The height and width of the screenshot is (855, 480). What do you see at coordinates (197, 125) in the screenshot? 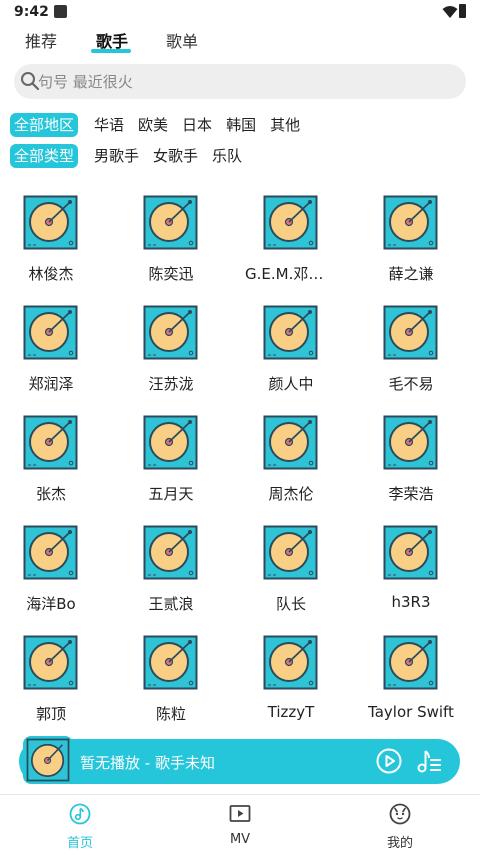
I see `filter-region-japan: 日本` at bounding box center [197, 125].